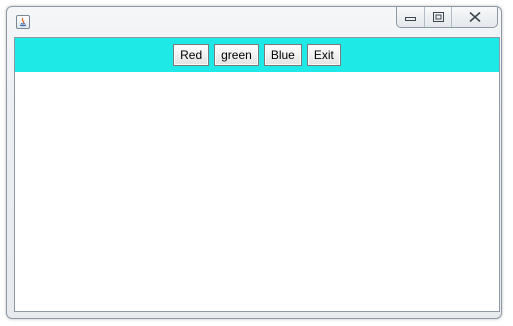 This screenshot has height=326, width=513. I want to click on exit-button: Exit, so click(323, 55).